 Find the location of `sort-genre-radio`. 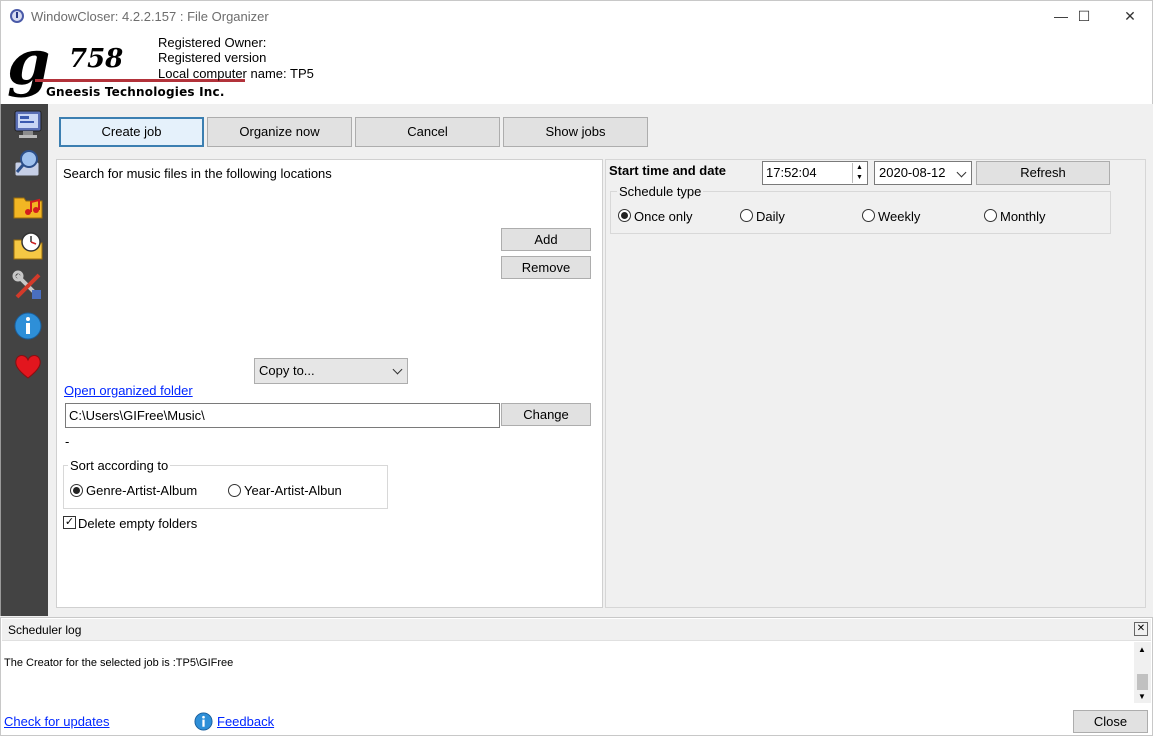

sort-genre-radio is located at coordinates (76, 490).